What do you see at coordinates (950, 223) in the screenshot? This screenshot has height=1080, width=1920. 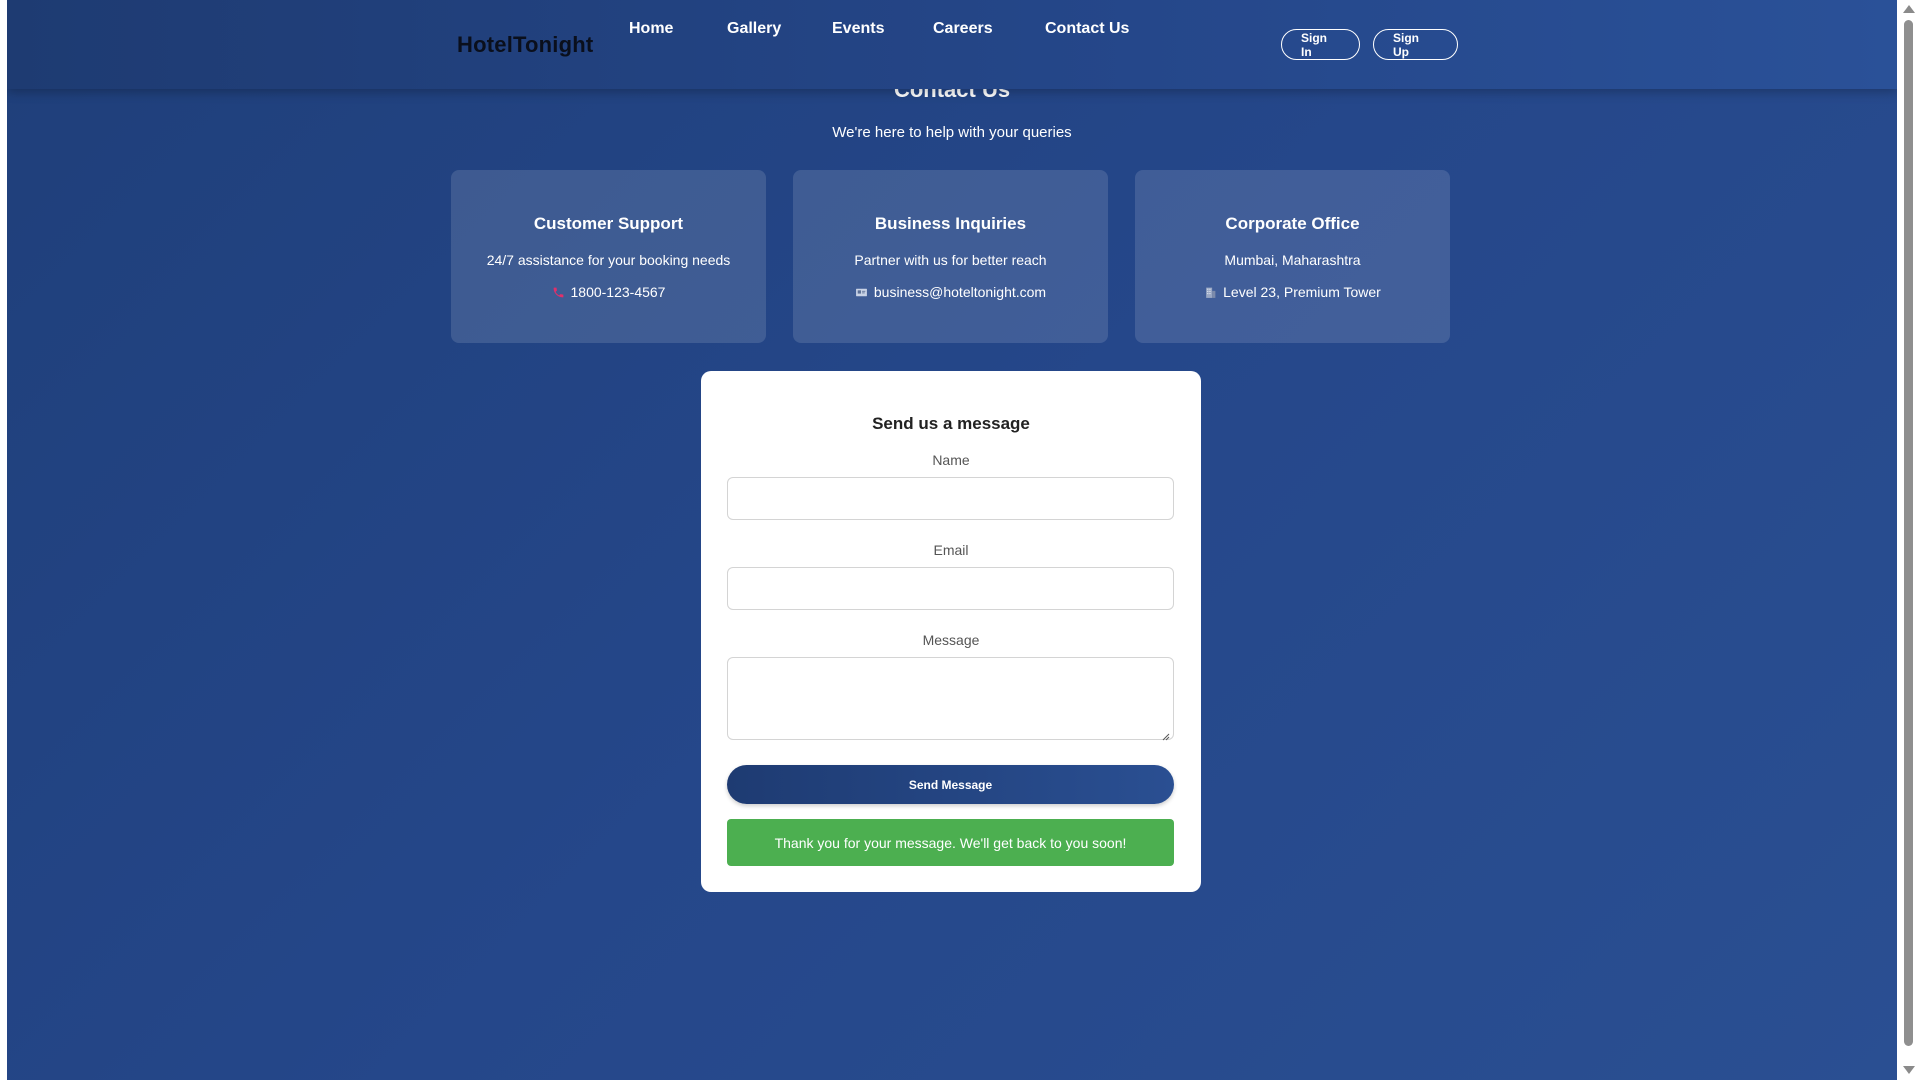 I see `card-title: Business Inquiries` at bounding box center [950, 223].